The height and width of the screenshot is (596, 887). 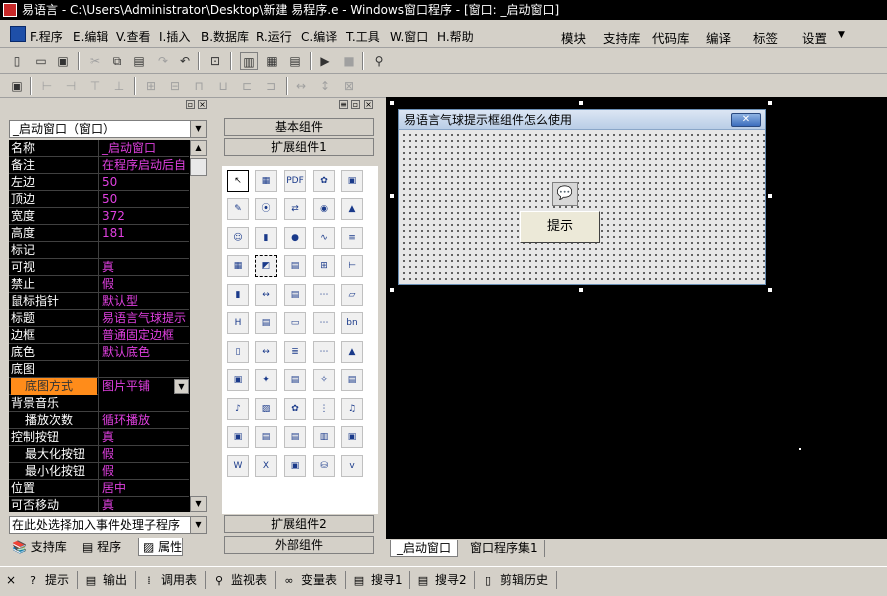 What do you see at coordinates (47, 86) in the screenshot?
I see `align-left-icon: ⊢` at bounding box center [47, 86].